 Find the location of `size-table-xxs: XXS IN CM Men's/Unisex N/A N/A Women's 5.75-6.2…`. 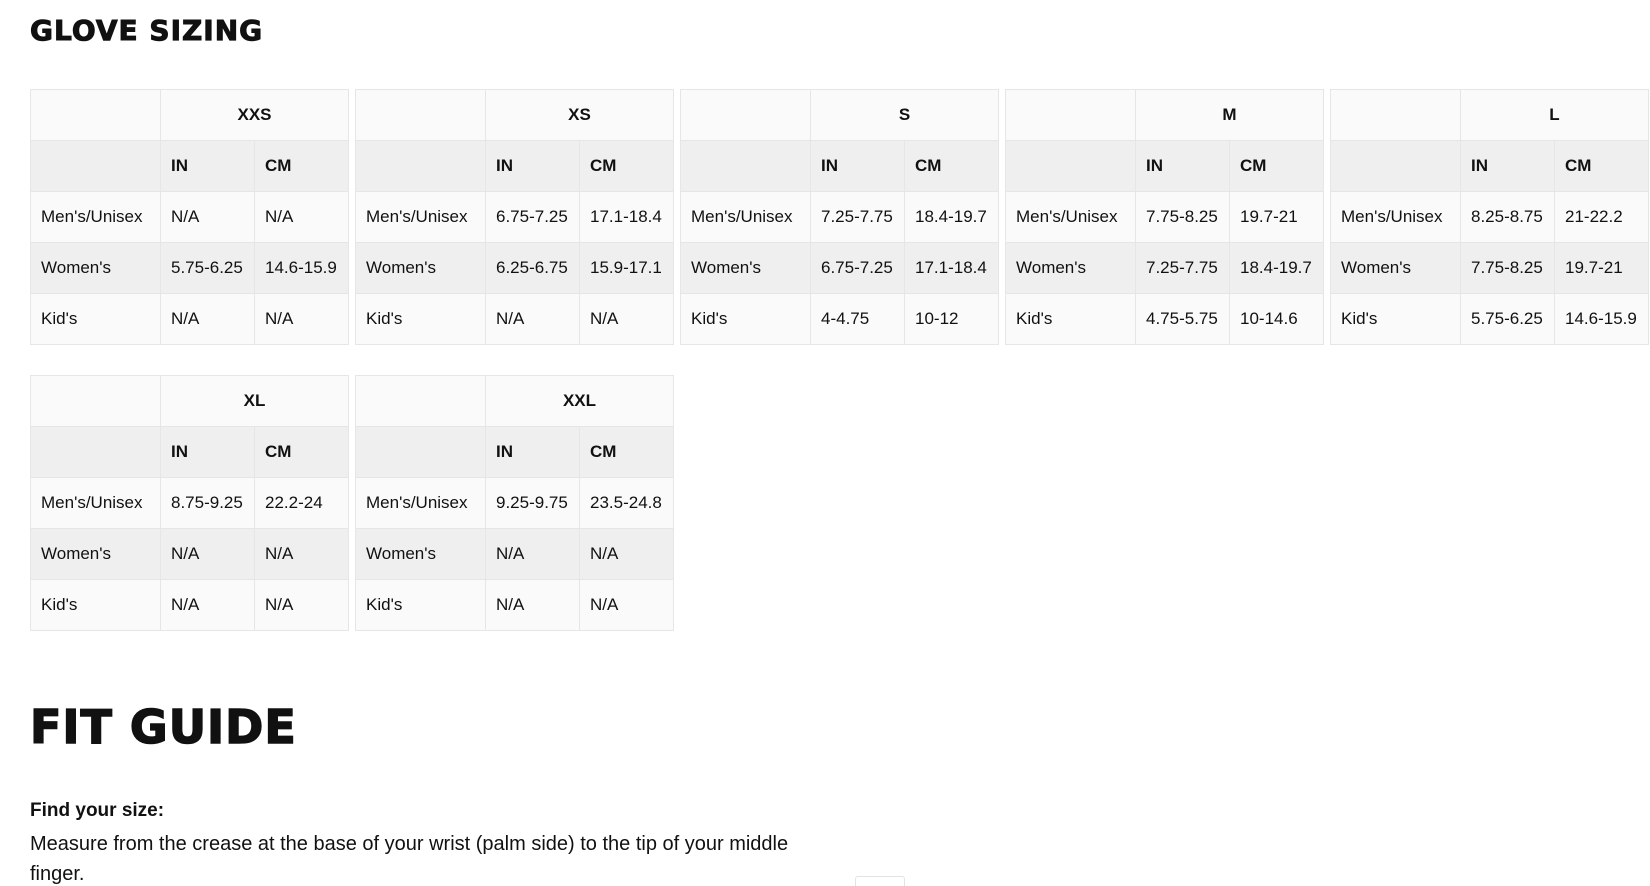

size-table-xxs: XXS IN CM Men's/Unisex N/A N/A Women's 5.75-6.2… is located at coordinates (189, 217).